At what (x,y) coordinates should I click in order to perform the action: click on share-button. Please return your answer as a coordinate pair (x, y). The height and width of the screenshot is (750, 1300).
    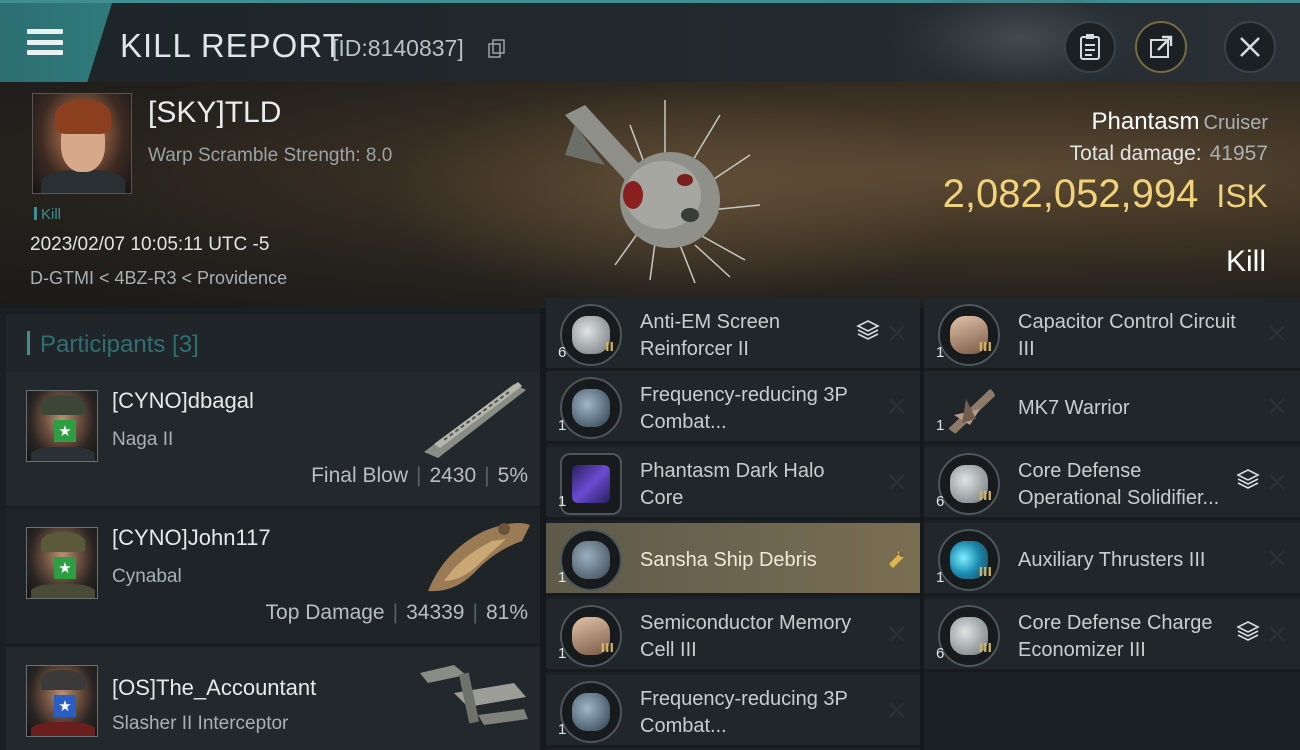
    Looking at the image, I should click on (1161, 47).